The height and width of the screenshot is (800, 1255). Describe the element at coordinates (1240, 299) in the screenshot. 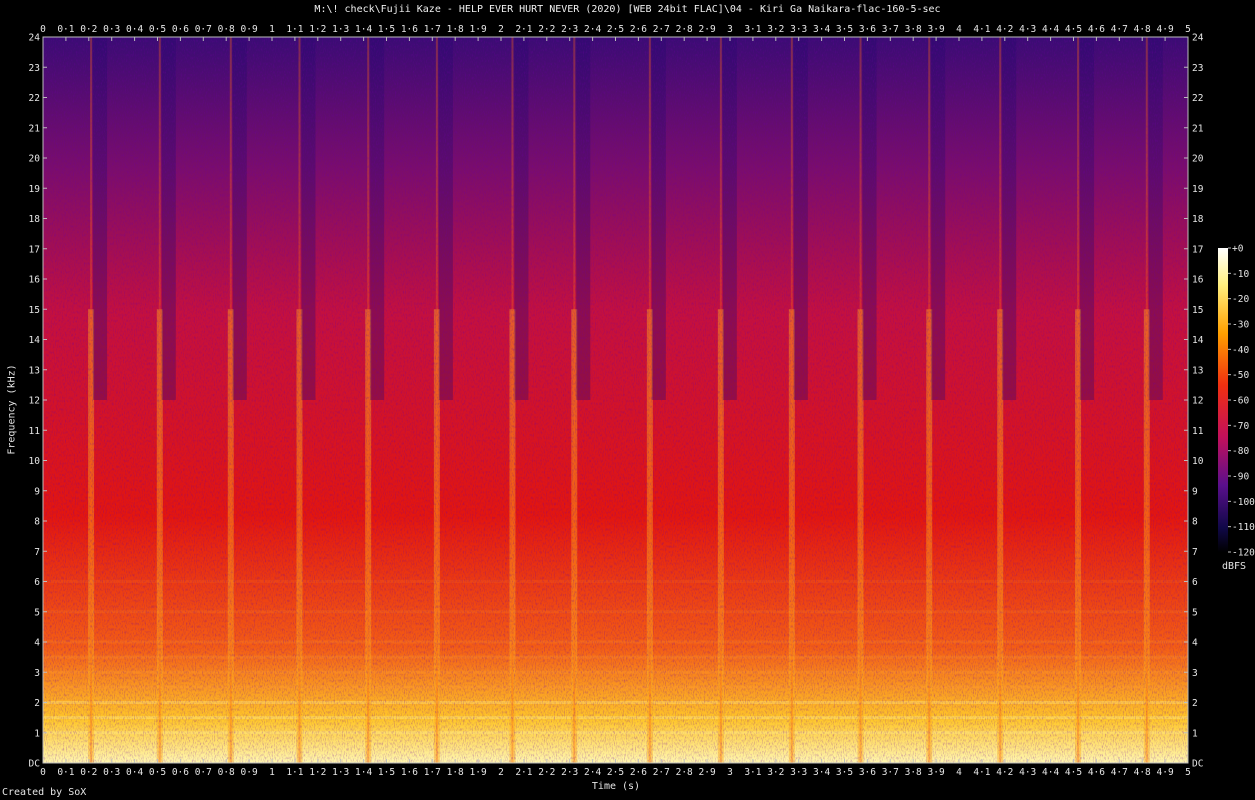

I see `colorbar-tick-label: -20` at that location.